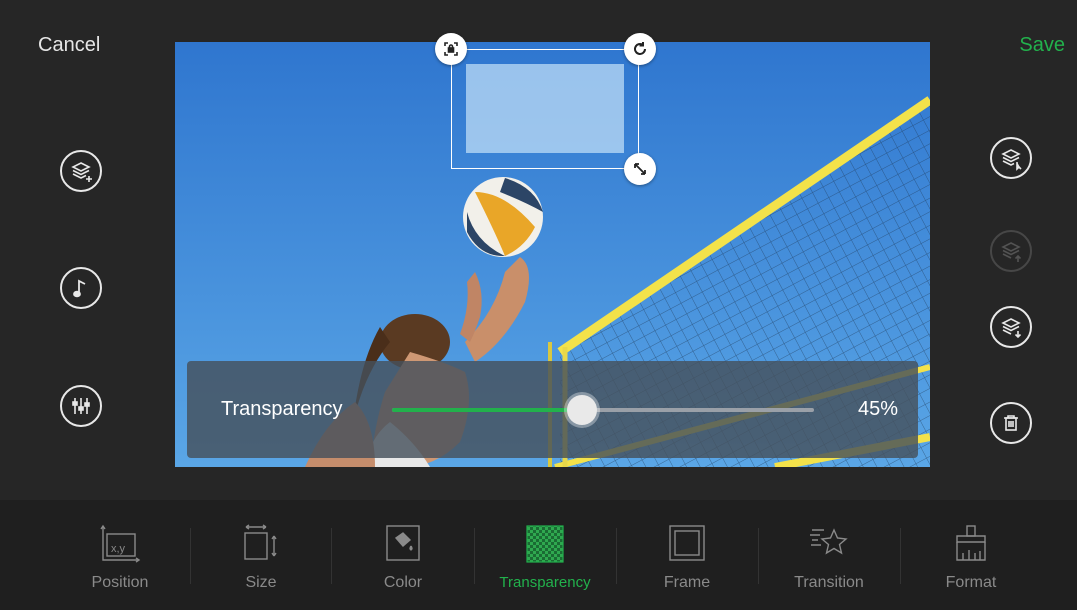 This screenshot has height=610, width=1077. I want to click on slider-fill, so click(487, 410).